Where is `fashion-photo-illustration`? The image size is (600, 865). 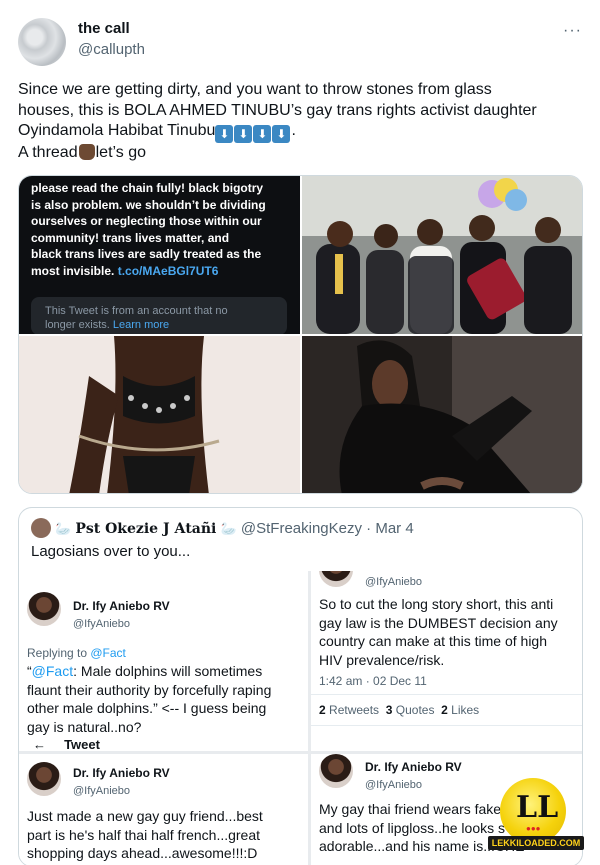
fashion-photo-illustration is located at coordinates (159, 414).